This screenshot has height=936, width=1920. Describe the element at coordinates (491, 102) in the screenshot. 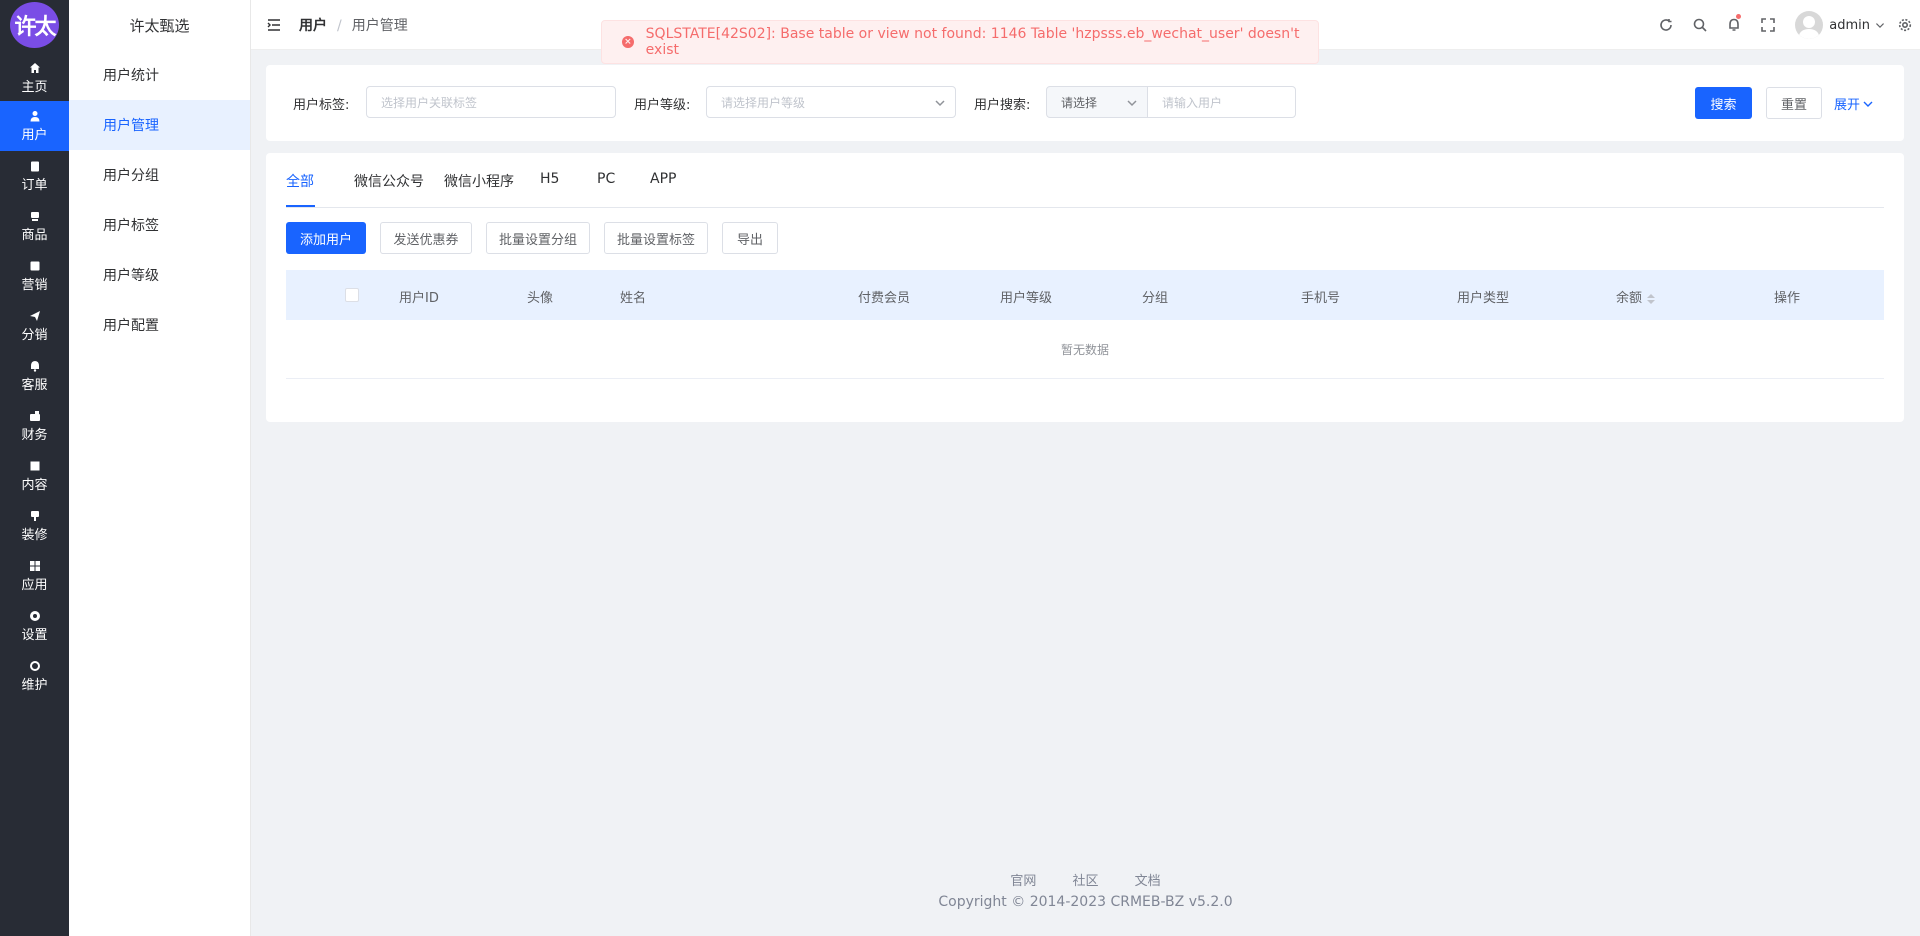

I see `tag-select: 选择用户关联标签` at that location.